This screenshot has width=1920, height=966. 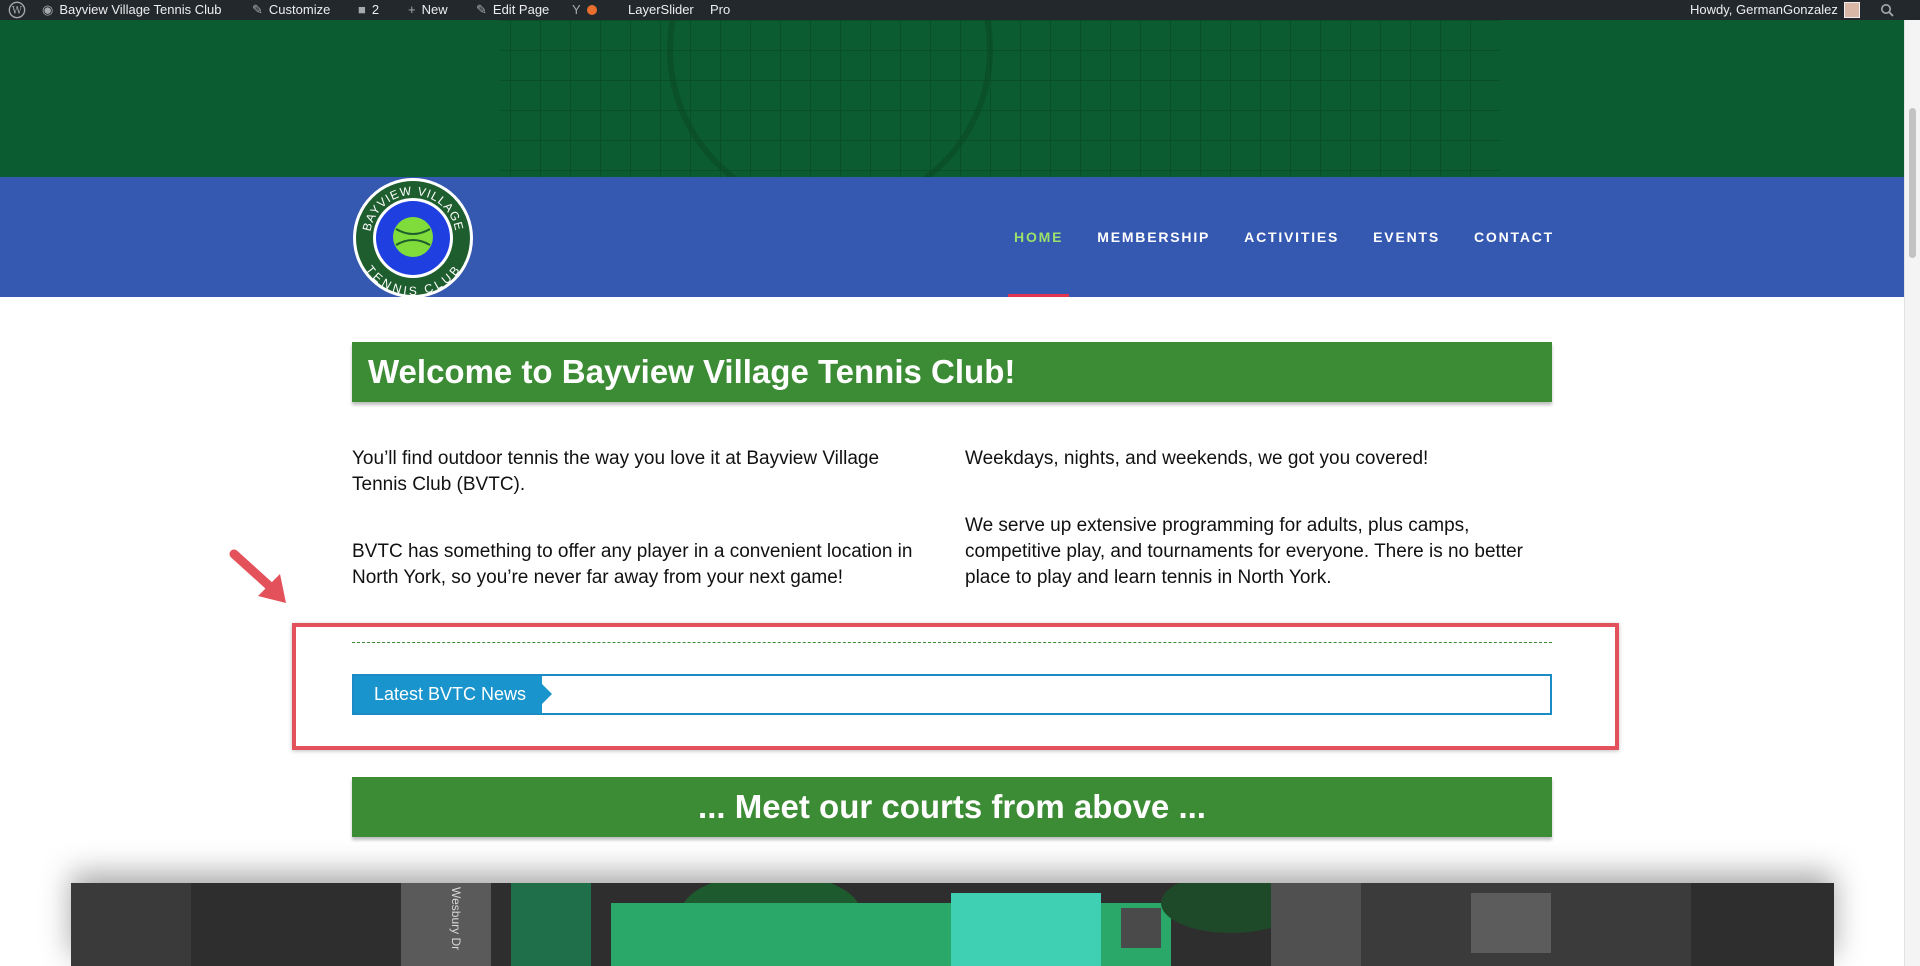 I want to click on wordpress-logo-icon: W, so click(x=17, y=10).